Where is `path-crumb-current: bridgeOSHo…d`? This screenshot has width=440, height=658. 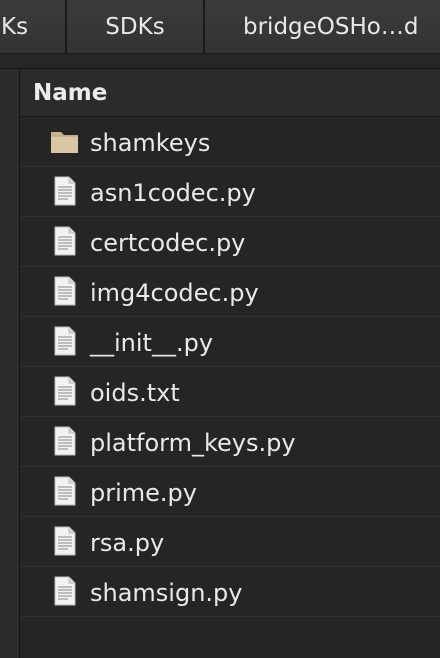 path-crumb-current: bridgeOSHo…d is located at coordinates (322, 27).